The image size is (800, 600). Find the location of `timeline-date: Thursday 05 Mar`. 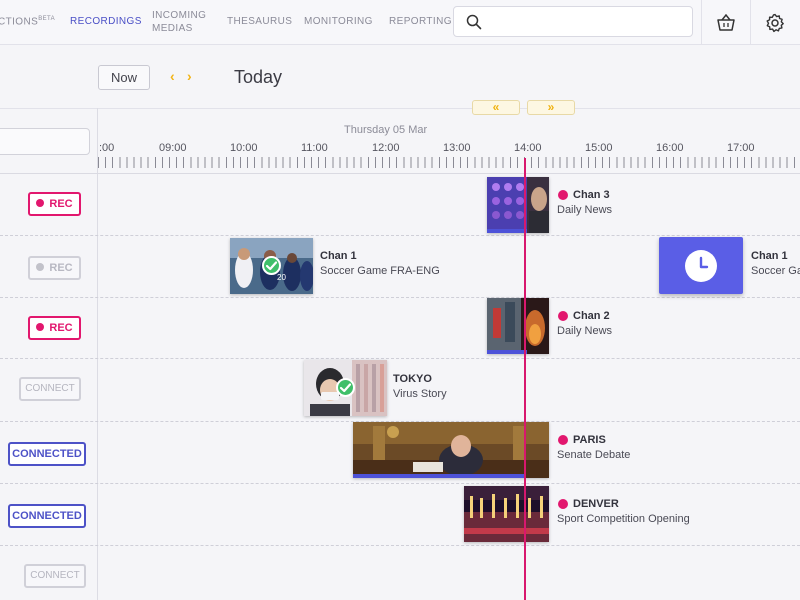

timeline-date: Thursday 05 Mar is located at coordinates (386, 130).